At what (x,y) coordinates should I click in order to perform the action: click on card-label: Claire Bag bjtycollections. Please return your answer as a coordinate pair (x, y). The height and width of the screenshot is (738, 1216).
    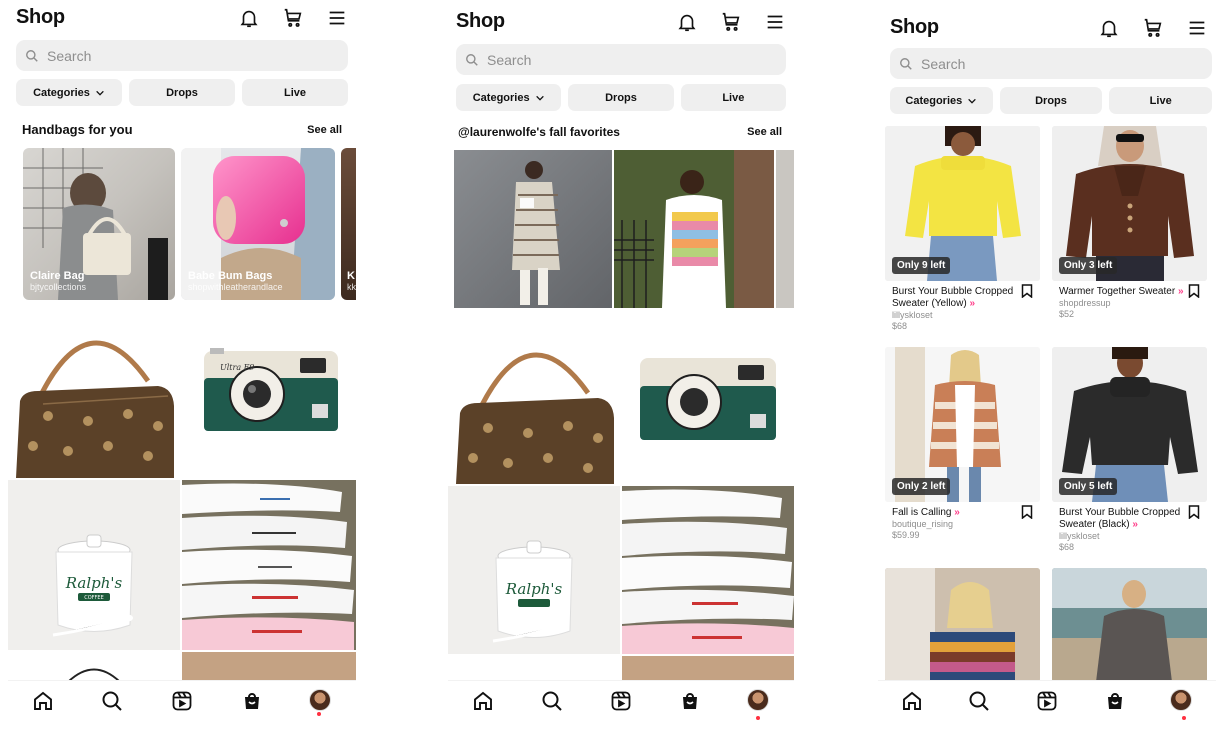
    Looking at the image, I should click on (58, 281).